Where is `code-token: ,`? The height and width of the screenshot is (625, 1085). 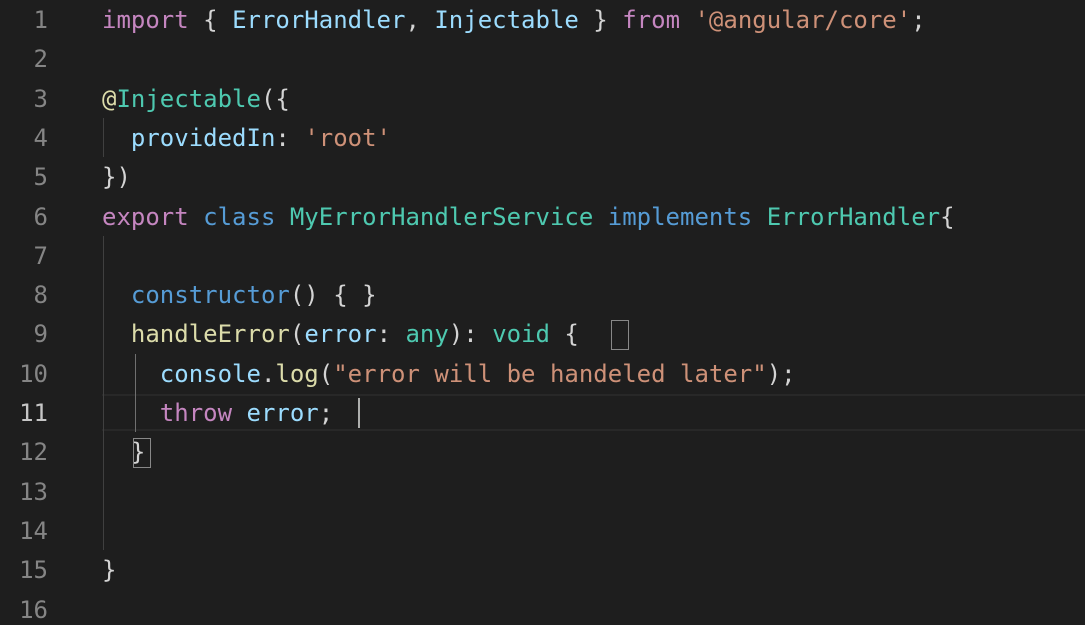
code-token: , is located at coordinates (420, 20).